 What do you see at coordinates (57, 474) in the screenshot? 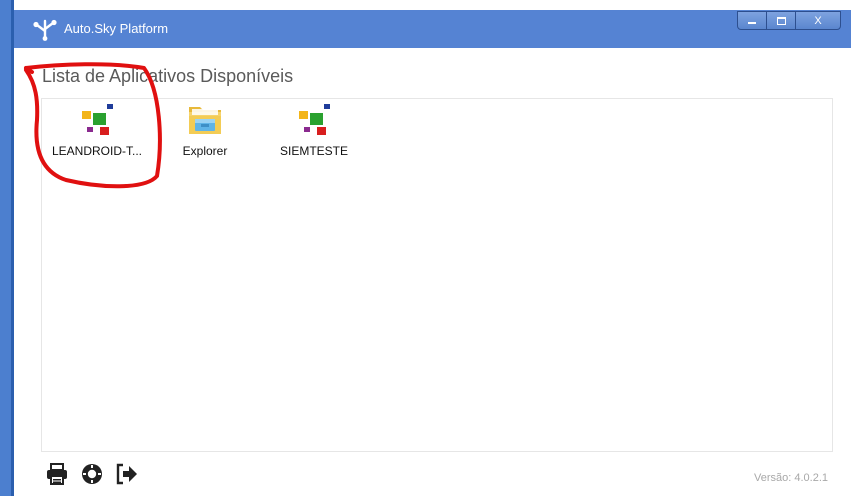
I see `printer-icon` at bounding box center [57, 474].